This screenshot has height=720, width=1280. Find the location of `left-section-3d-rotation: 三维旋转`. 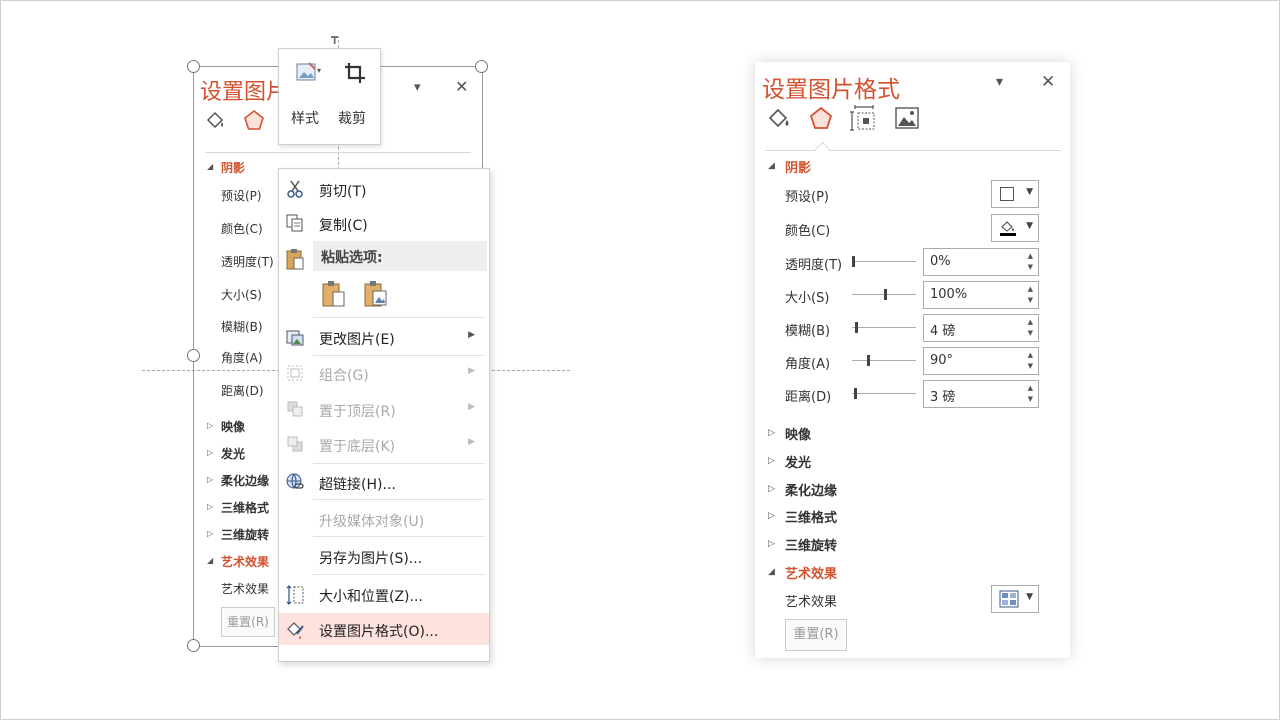

left-section-3d-rotation: 三维旋转 is located at coordinates (245, 534).